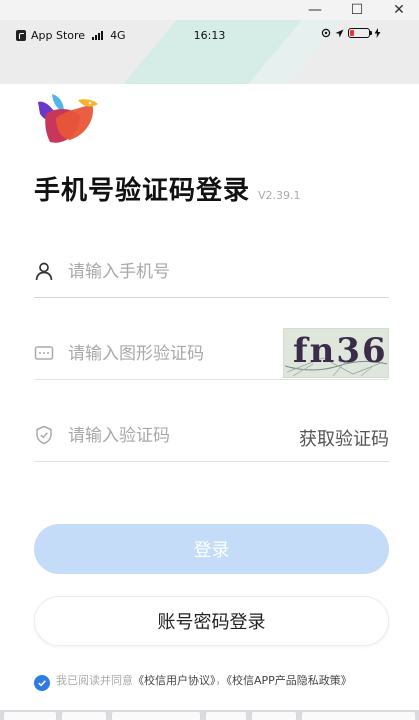 The width and height of the screenshot is (419, 720). I want to click on close-button: ✕, so click(399, 10).